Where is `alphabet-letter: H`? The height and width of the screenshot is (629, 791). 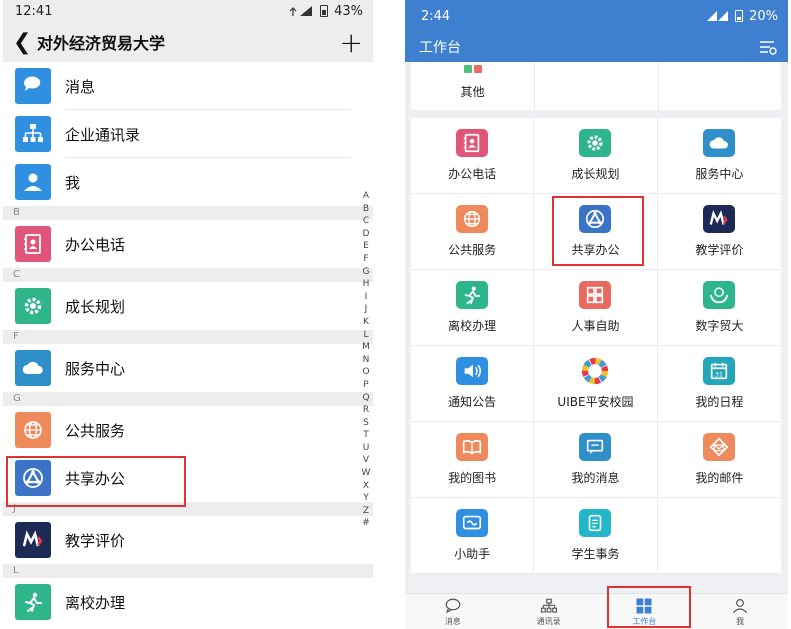 alphabet-letter: H is located at coordinates (366, 284).